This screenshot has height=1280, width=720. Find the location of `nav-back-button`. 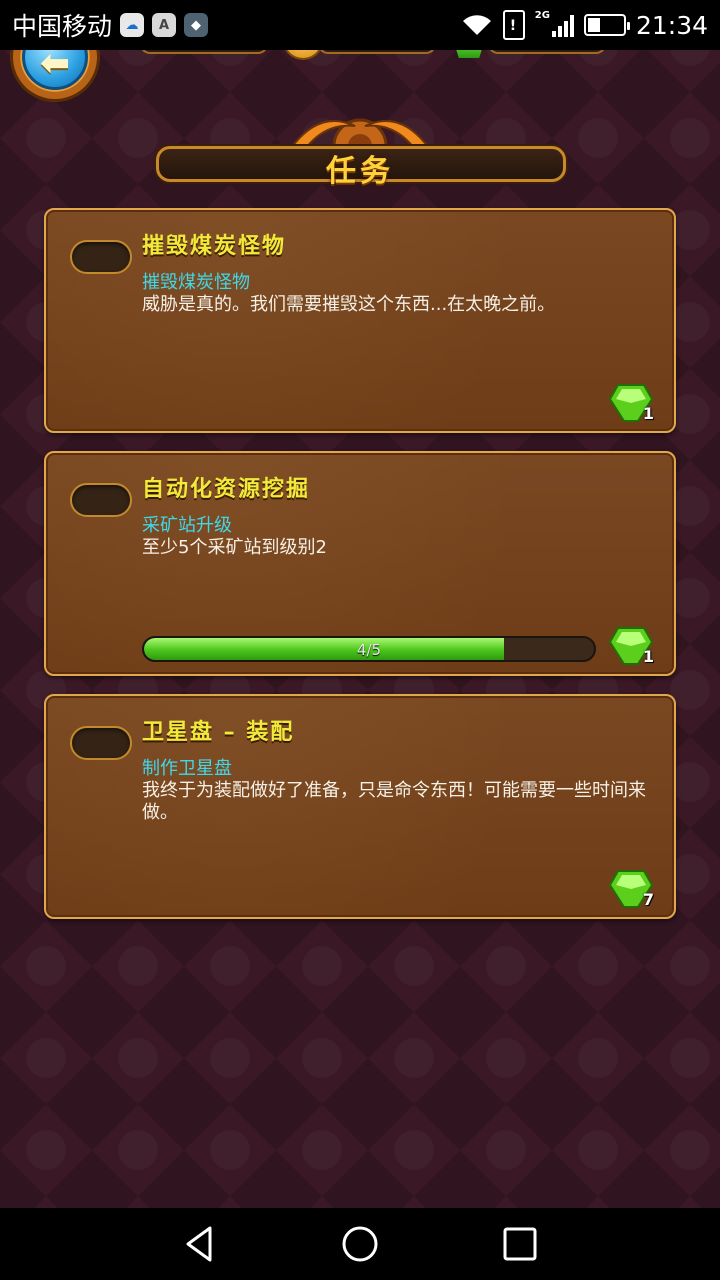

nav-back-button is located at coordinates (200, 1244).